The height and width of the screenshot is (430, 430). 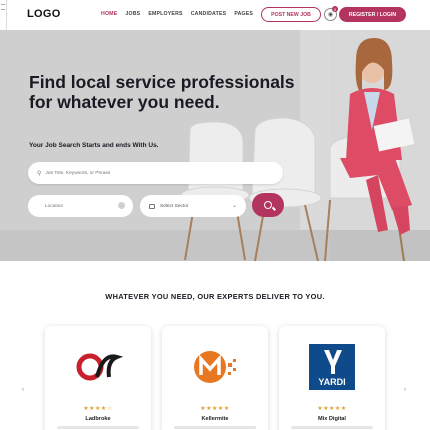 What do you see at coordinates (215, 366) in the screenshot?
I see `kellermite-logo-icon` at bounding box center [215, 366].